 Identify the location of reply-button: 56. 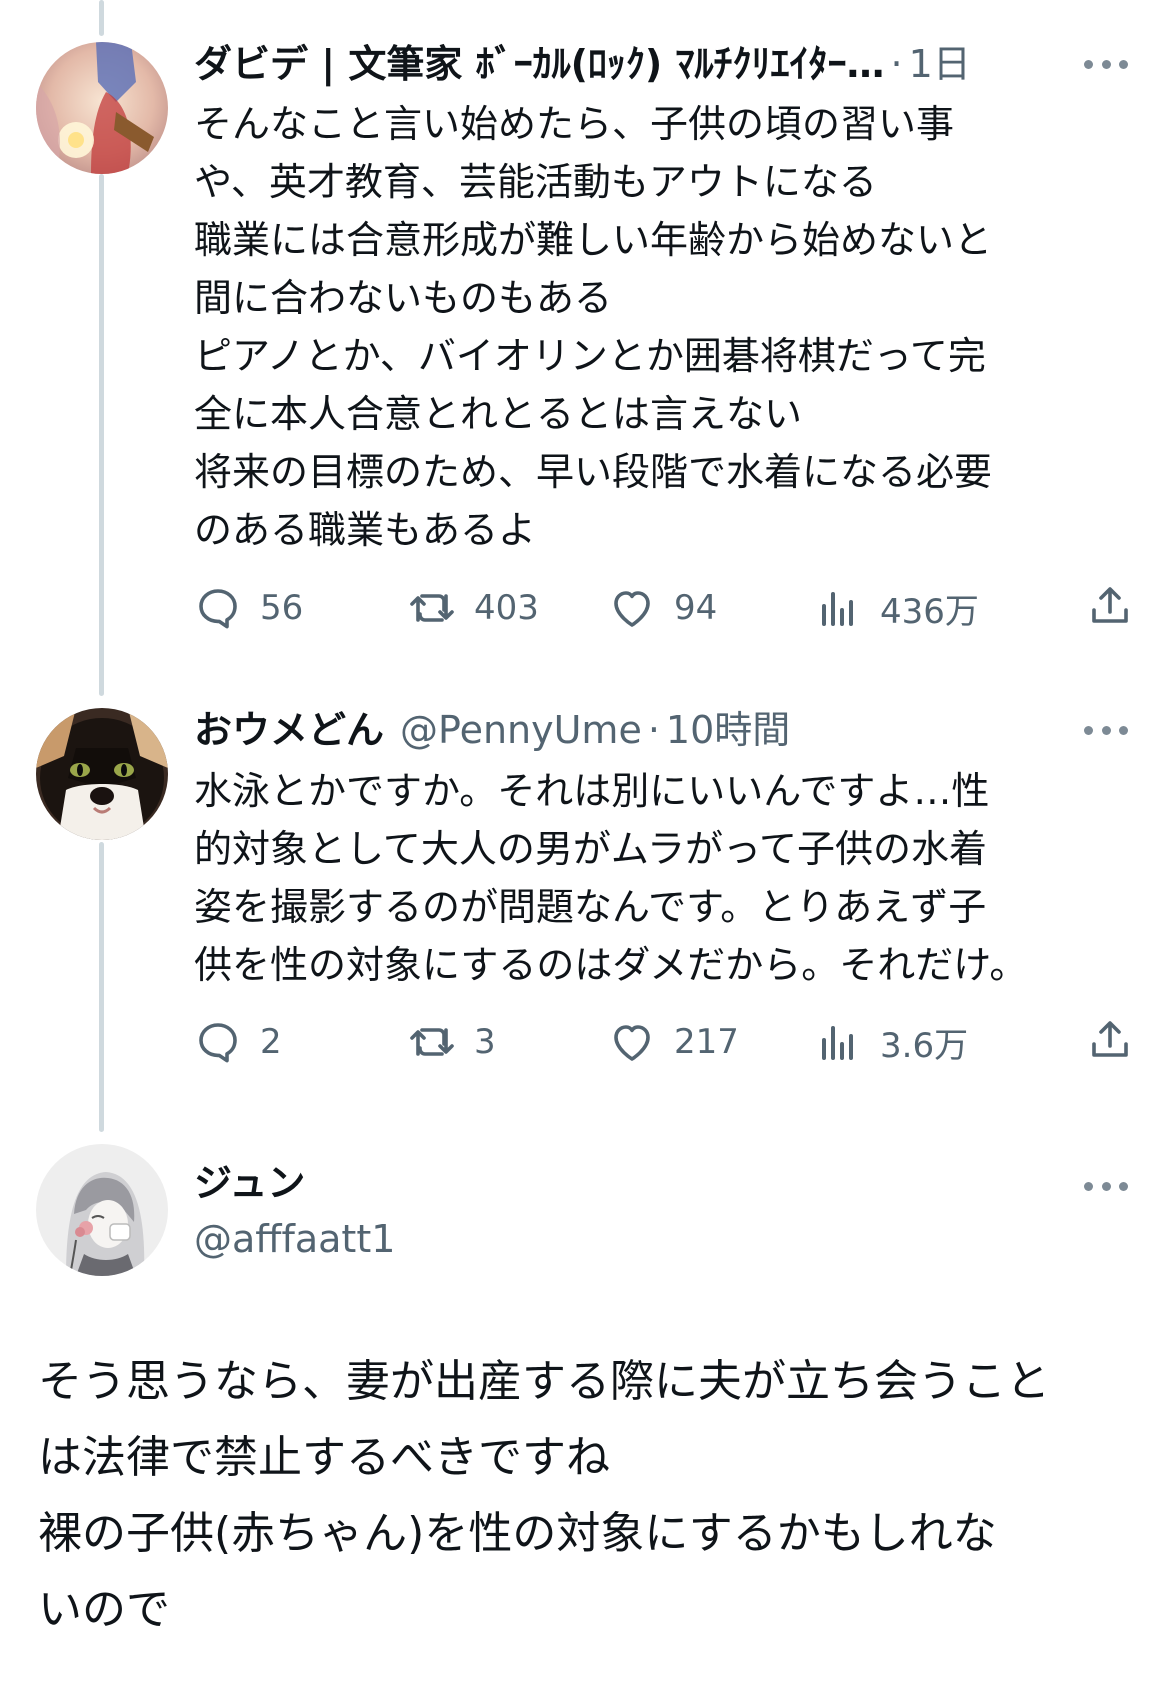
(248, 608).